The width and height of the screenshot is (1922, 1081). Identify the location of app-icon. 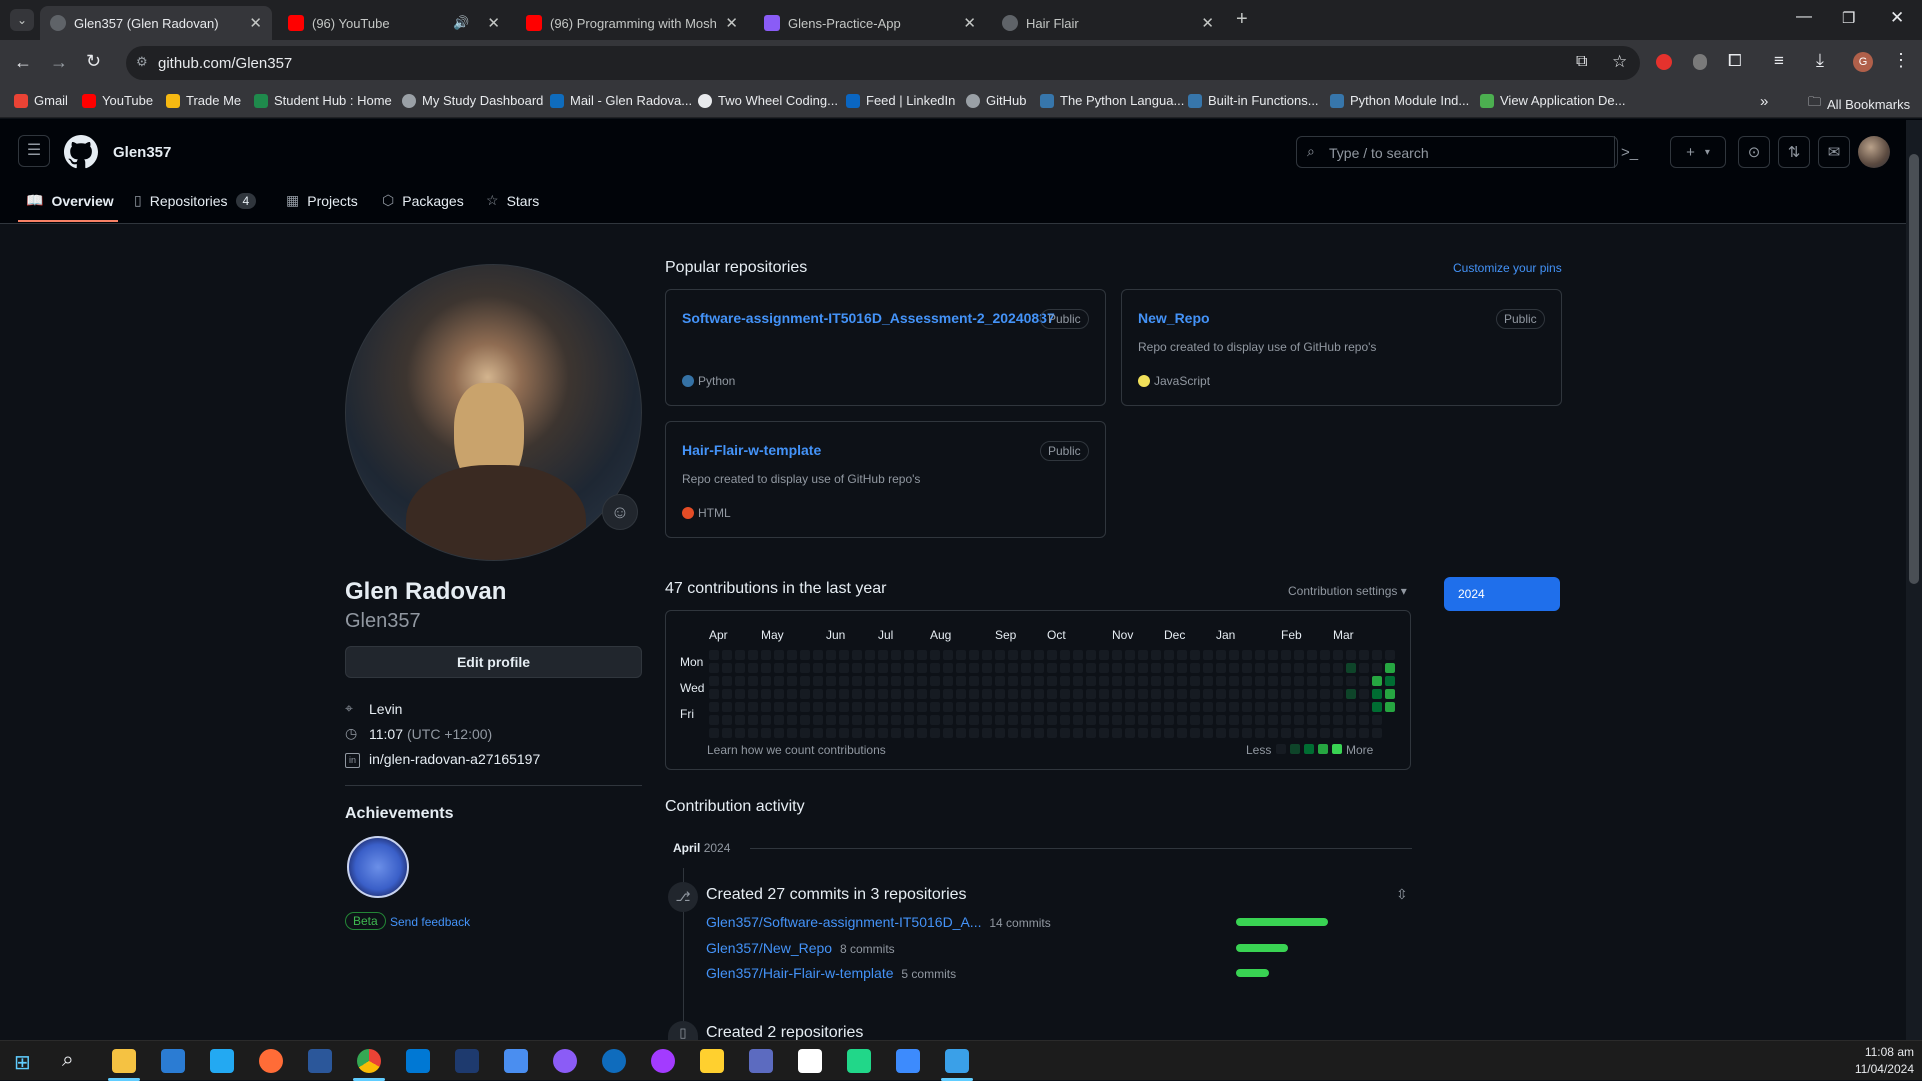
(908, 1061).